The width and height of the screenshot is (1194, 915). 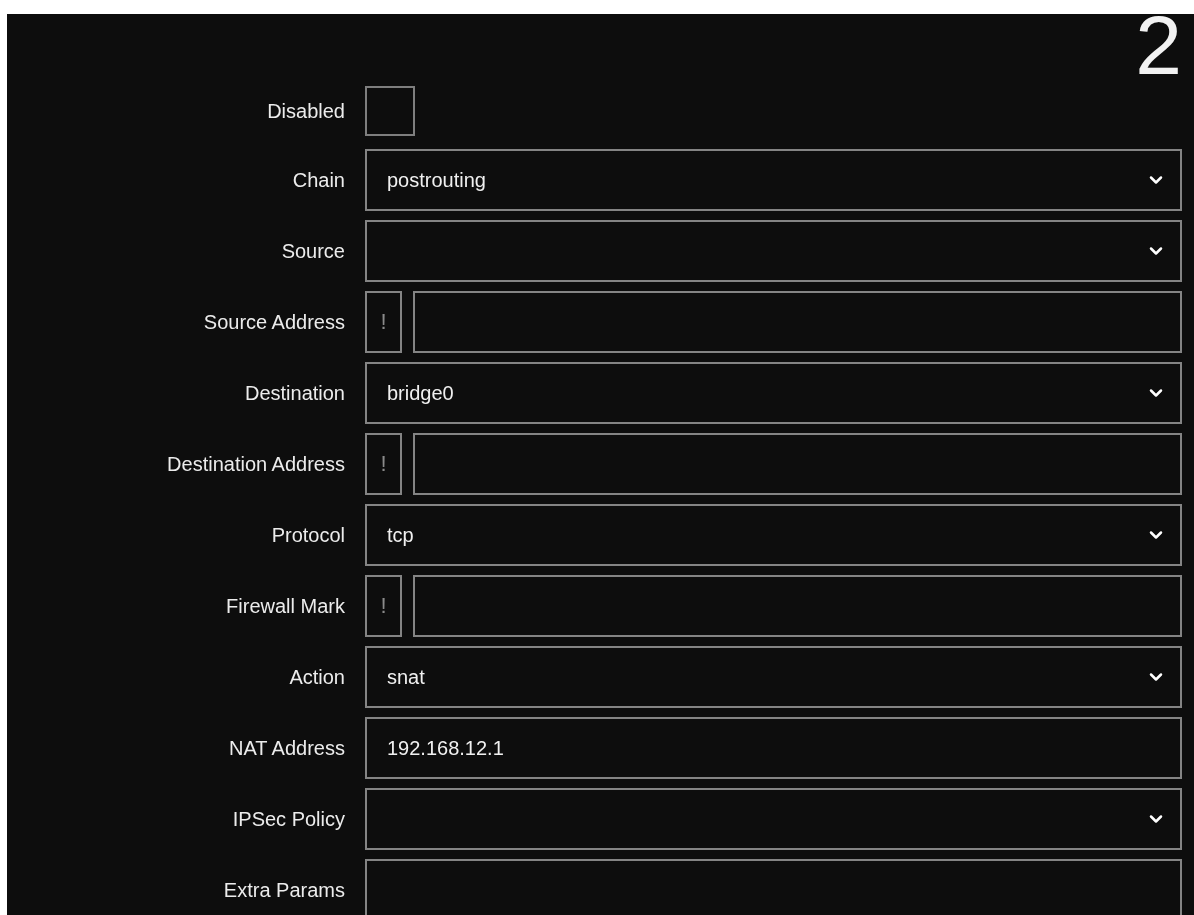 What do you see at coordinates (284, 890) in the screenshot?
I see `field-label: Extra Params` at bounding box center [284, 890].